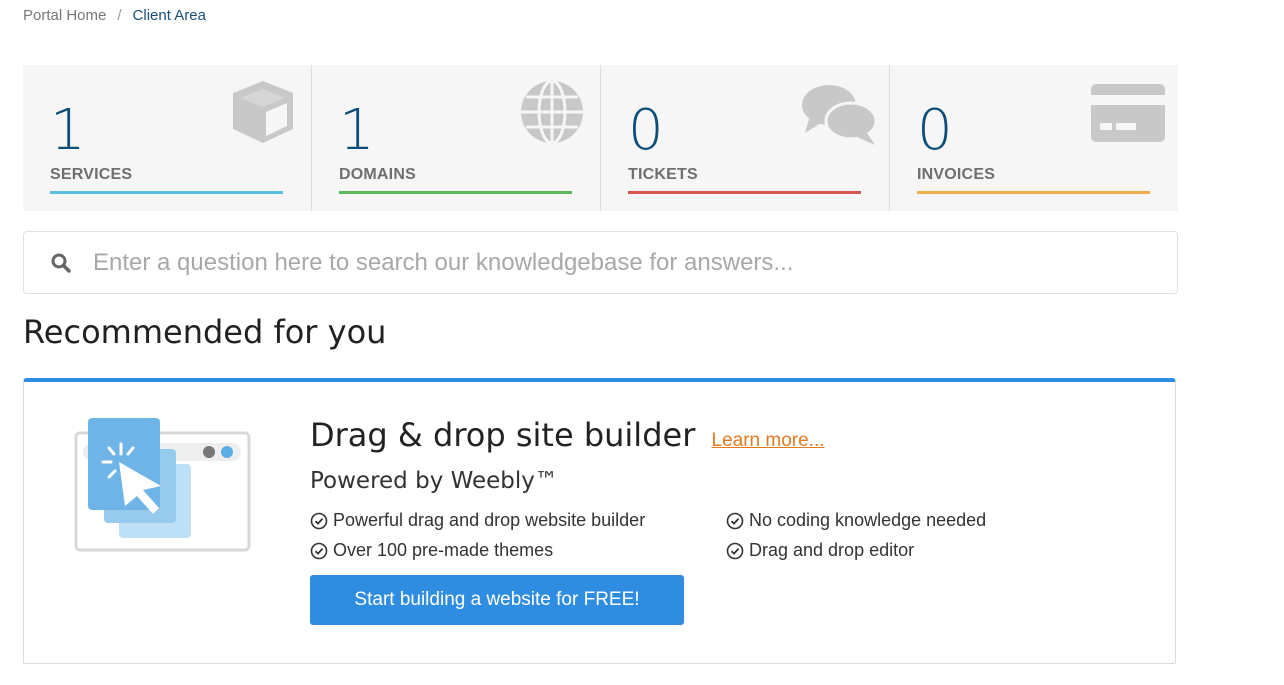 This screenshot has height=685, width=1284. Describe the element at coordinates (868, 520) in the screenshot. I see `feature-text: No coding knowledge needed` at that location.